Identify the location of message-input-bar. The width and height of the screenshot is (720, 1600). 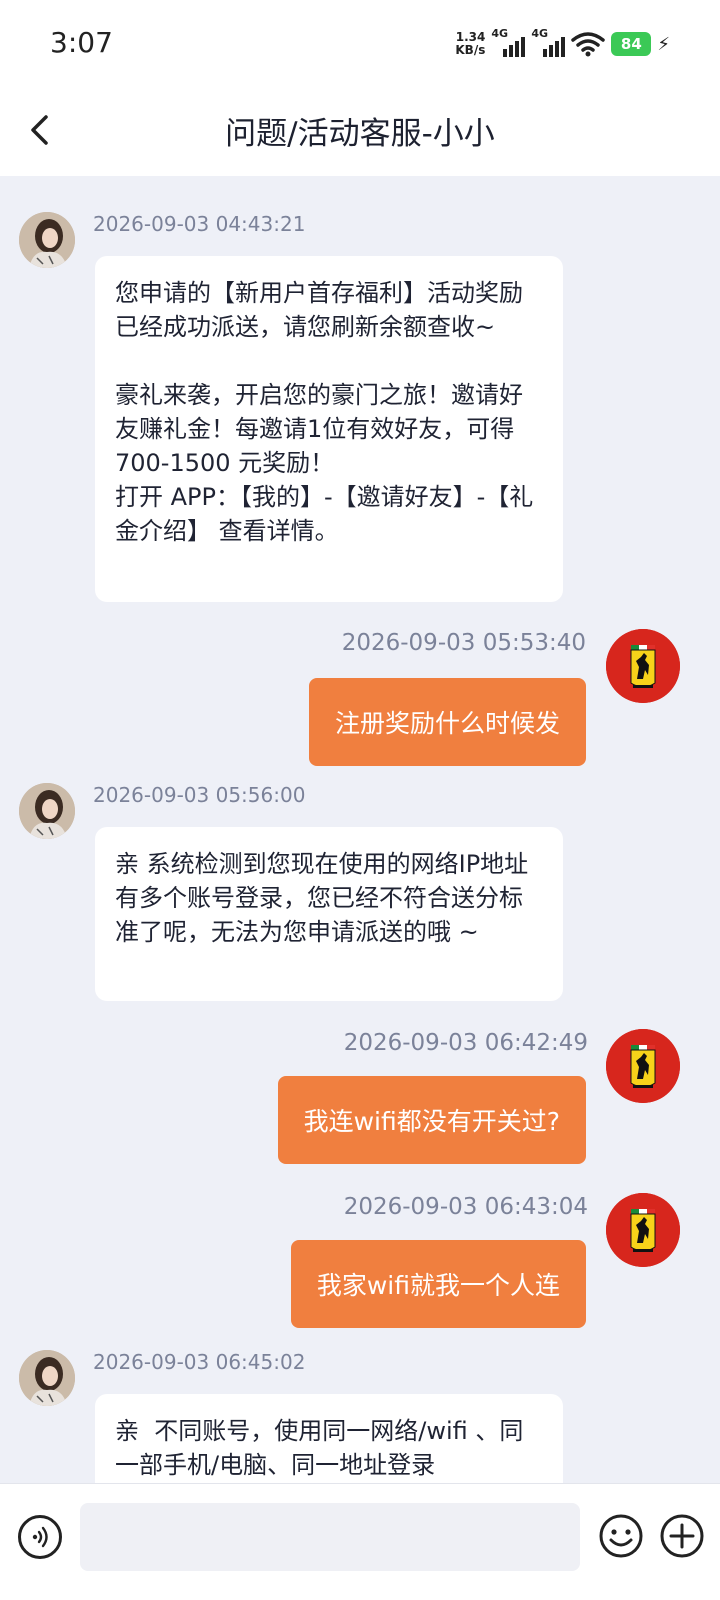
(360, 1541).